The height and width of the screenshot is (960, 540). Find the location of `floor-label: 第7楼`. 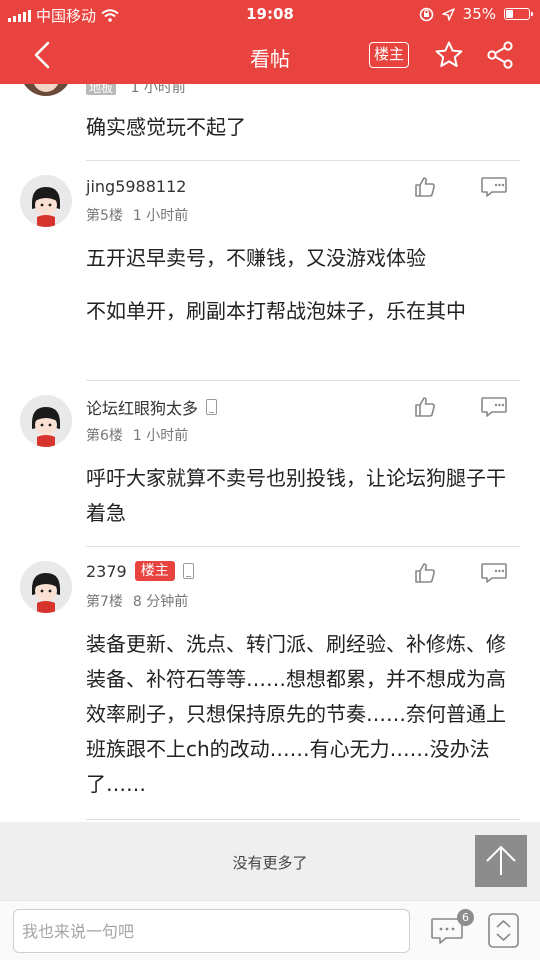

floor-label: 第7楼 is located at coordinates (104, 602).